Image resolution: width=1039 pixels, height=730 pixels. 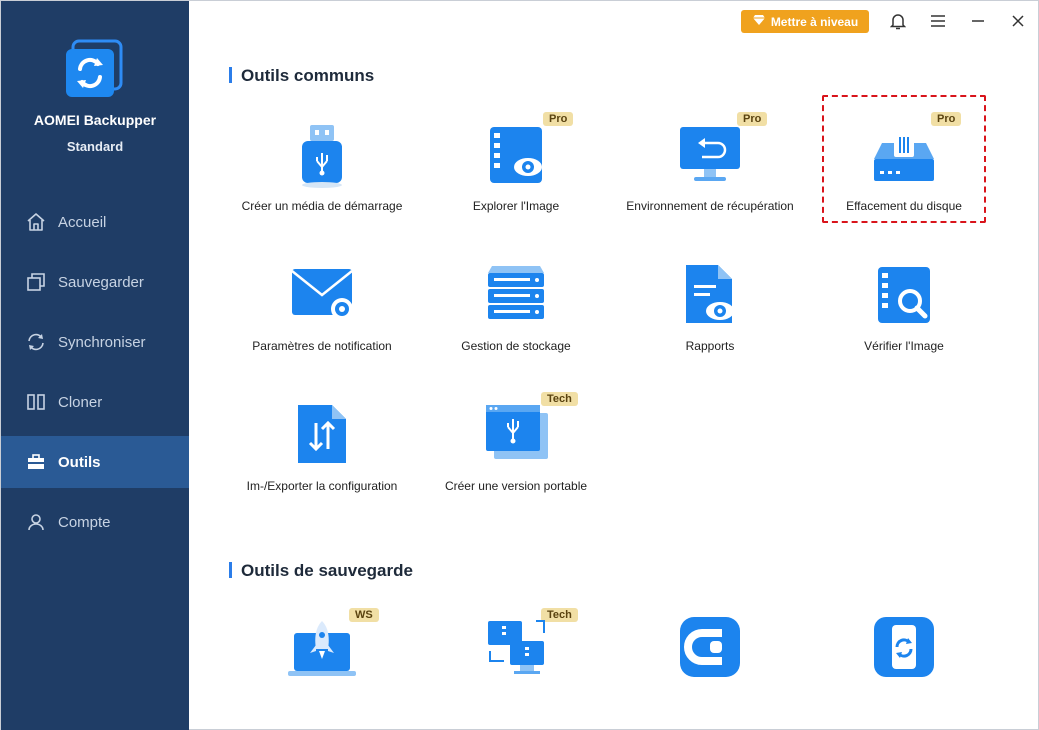 What do you see at coordinates (36, 222) in the screenshot?
I see `home-icon` at bounding box center [36, 222].